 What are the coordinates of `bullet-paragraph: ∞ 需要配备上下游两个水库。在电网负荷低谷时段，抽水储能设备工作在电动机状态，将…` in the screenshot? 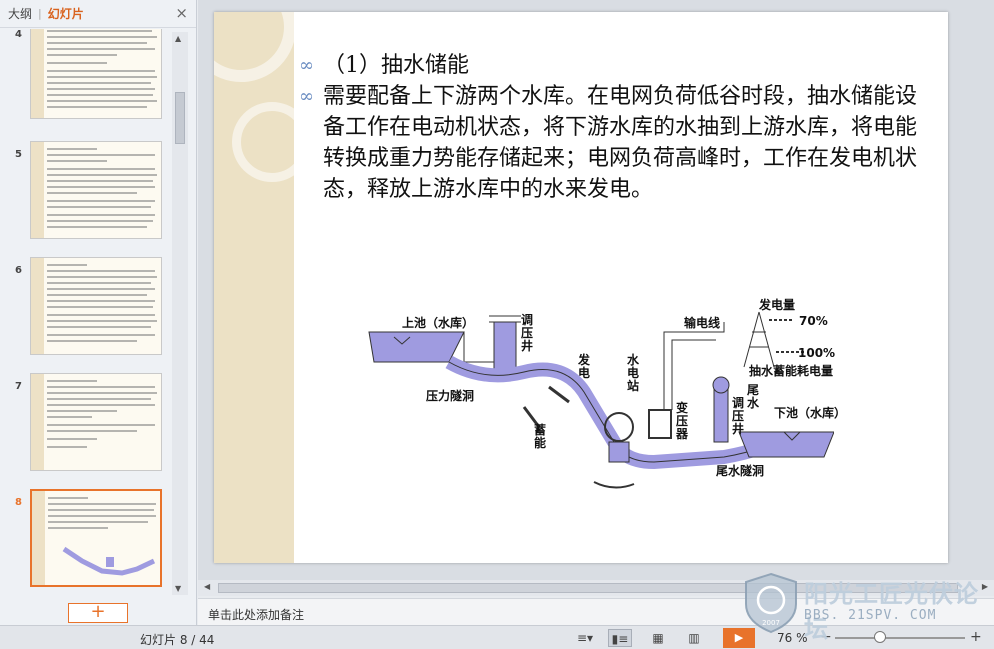 It's located at (609, 143).